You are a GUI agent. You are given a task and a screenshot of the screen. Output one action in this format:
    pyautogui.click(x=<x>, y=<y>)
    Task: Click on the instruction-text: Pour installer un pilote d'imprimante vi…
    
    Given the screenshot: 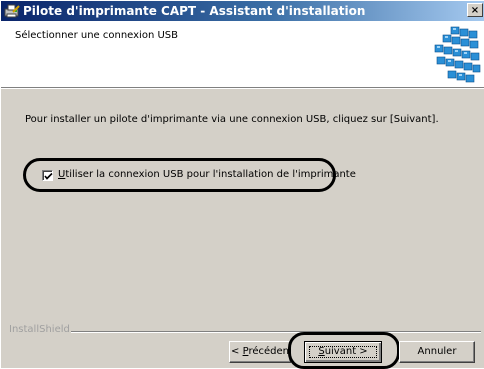 What is the action you would take?
    pyautogui.click(x=232, y=119)
    